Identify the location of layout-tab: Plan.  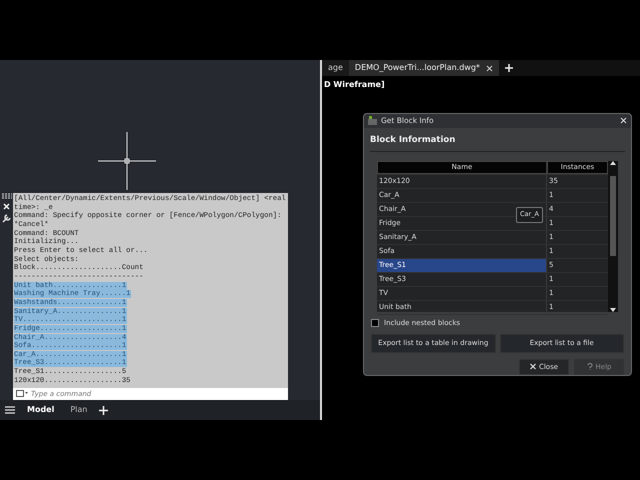
(79, 410).